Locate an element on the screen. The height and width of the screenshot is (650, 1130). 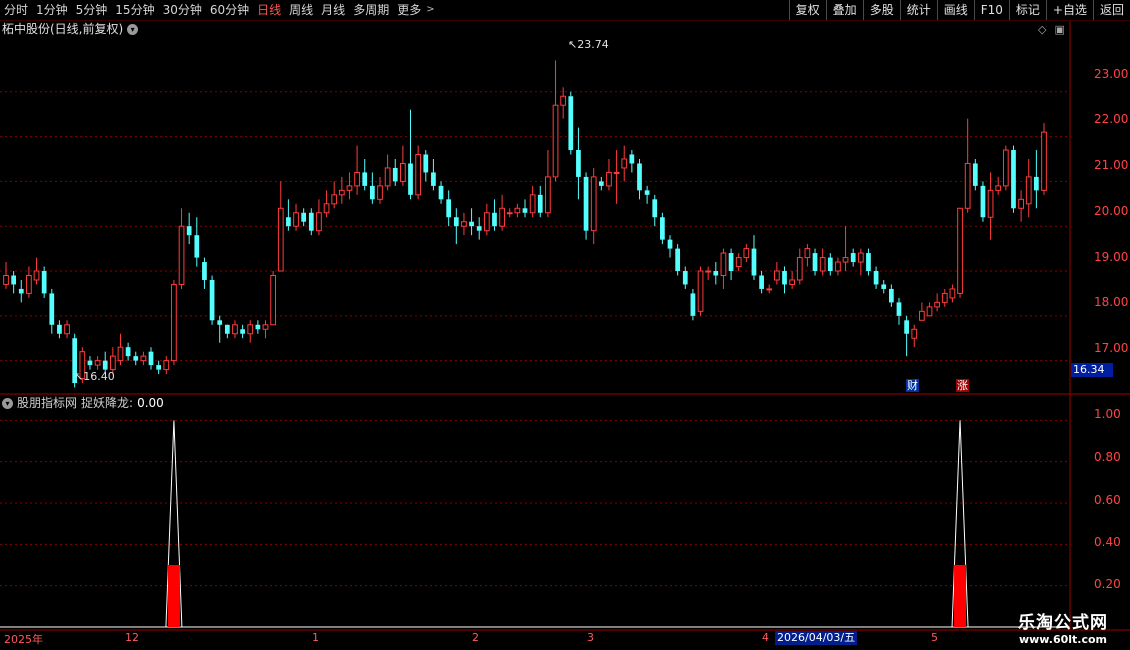
time-axis-label: 2 is located at coordinates (475, 637).